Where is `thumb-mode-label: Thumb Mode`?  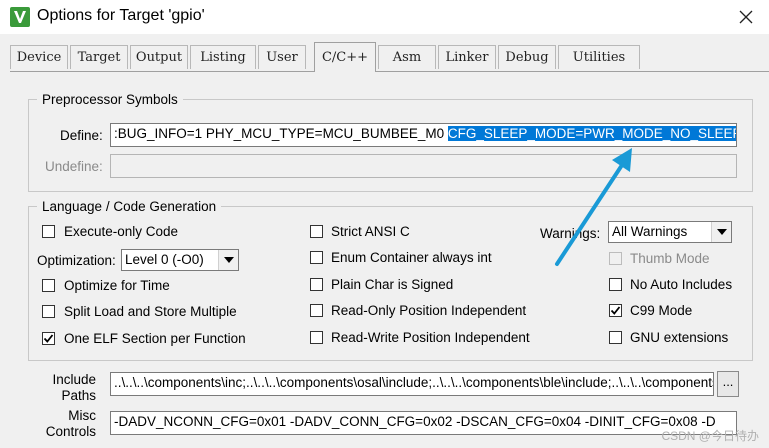 thumb-mode-label: Thumb Mode is located at coordinates (670, 258).